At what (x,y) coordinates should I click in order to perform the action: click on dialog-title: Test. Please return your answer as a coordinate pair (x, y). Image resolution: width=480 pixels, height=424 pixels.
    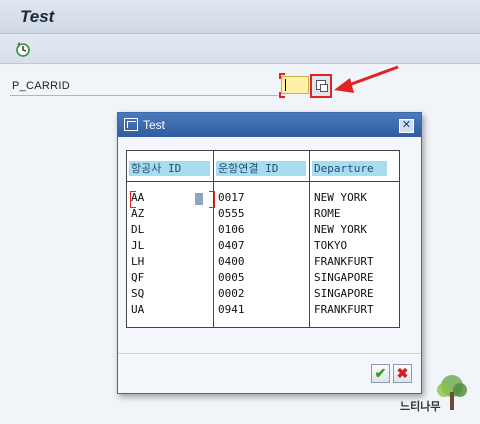
    Looking at the image, I should click on (154, 125).